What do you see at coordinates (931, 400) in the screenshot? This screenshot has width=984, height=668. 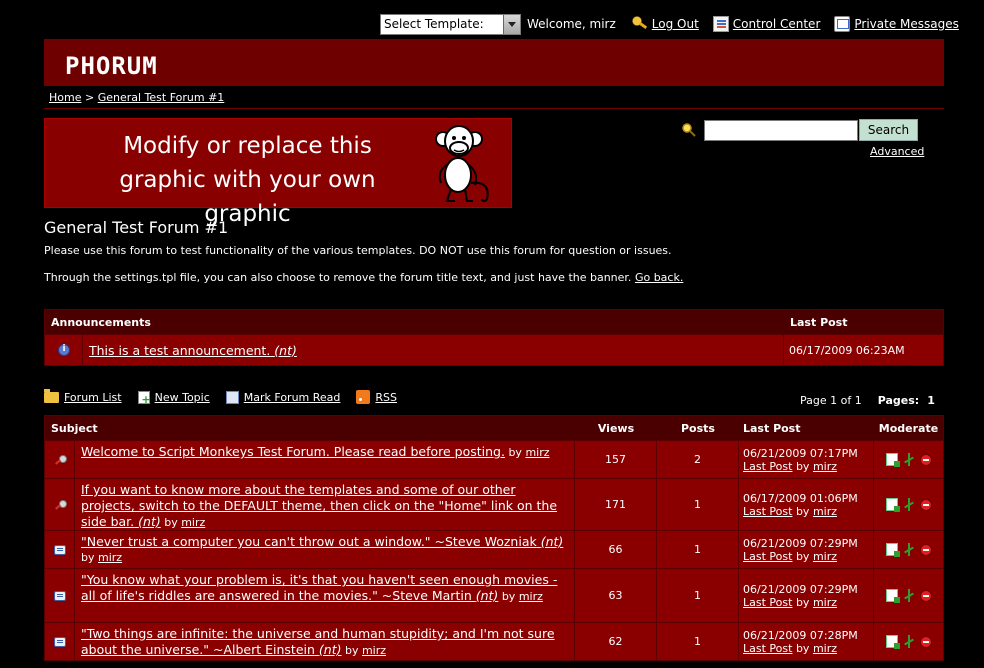 I see `page-number: 1` at bounding box center [931, 400].